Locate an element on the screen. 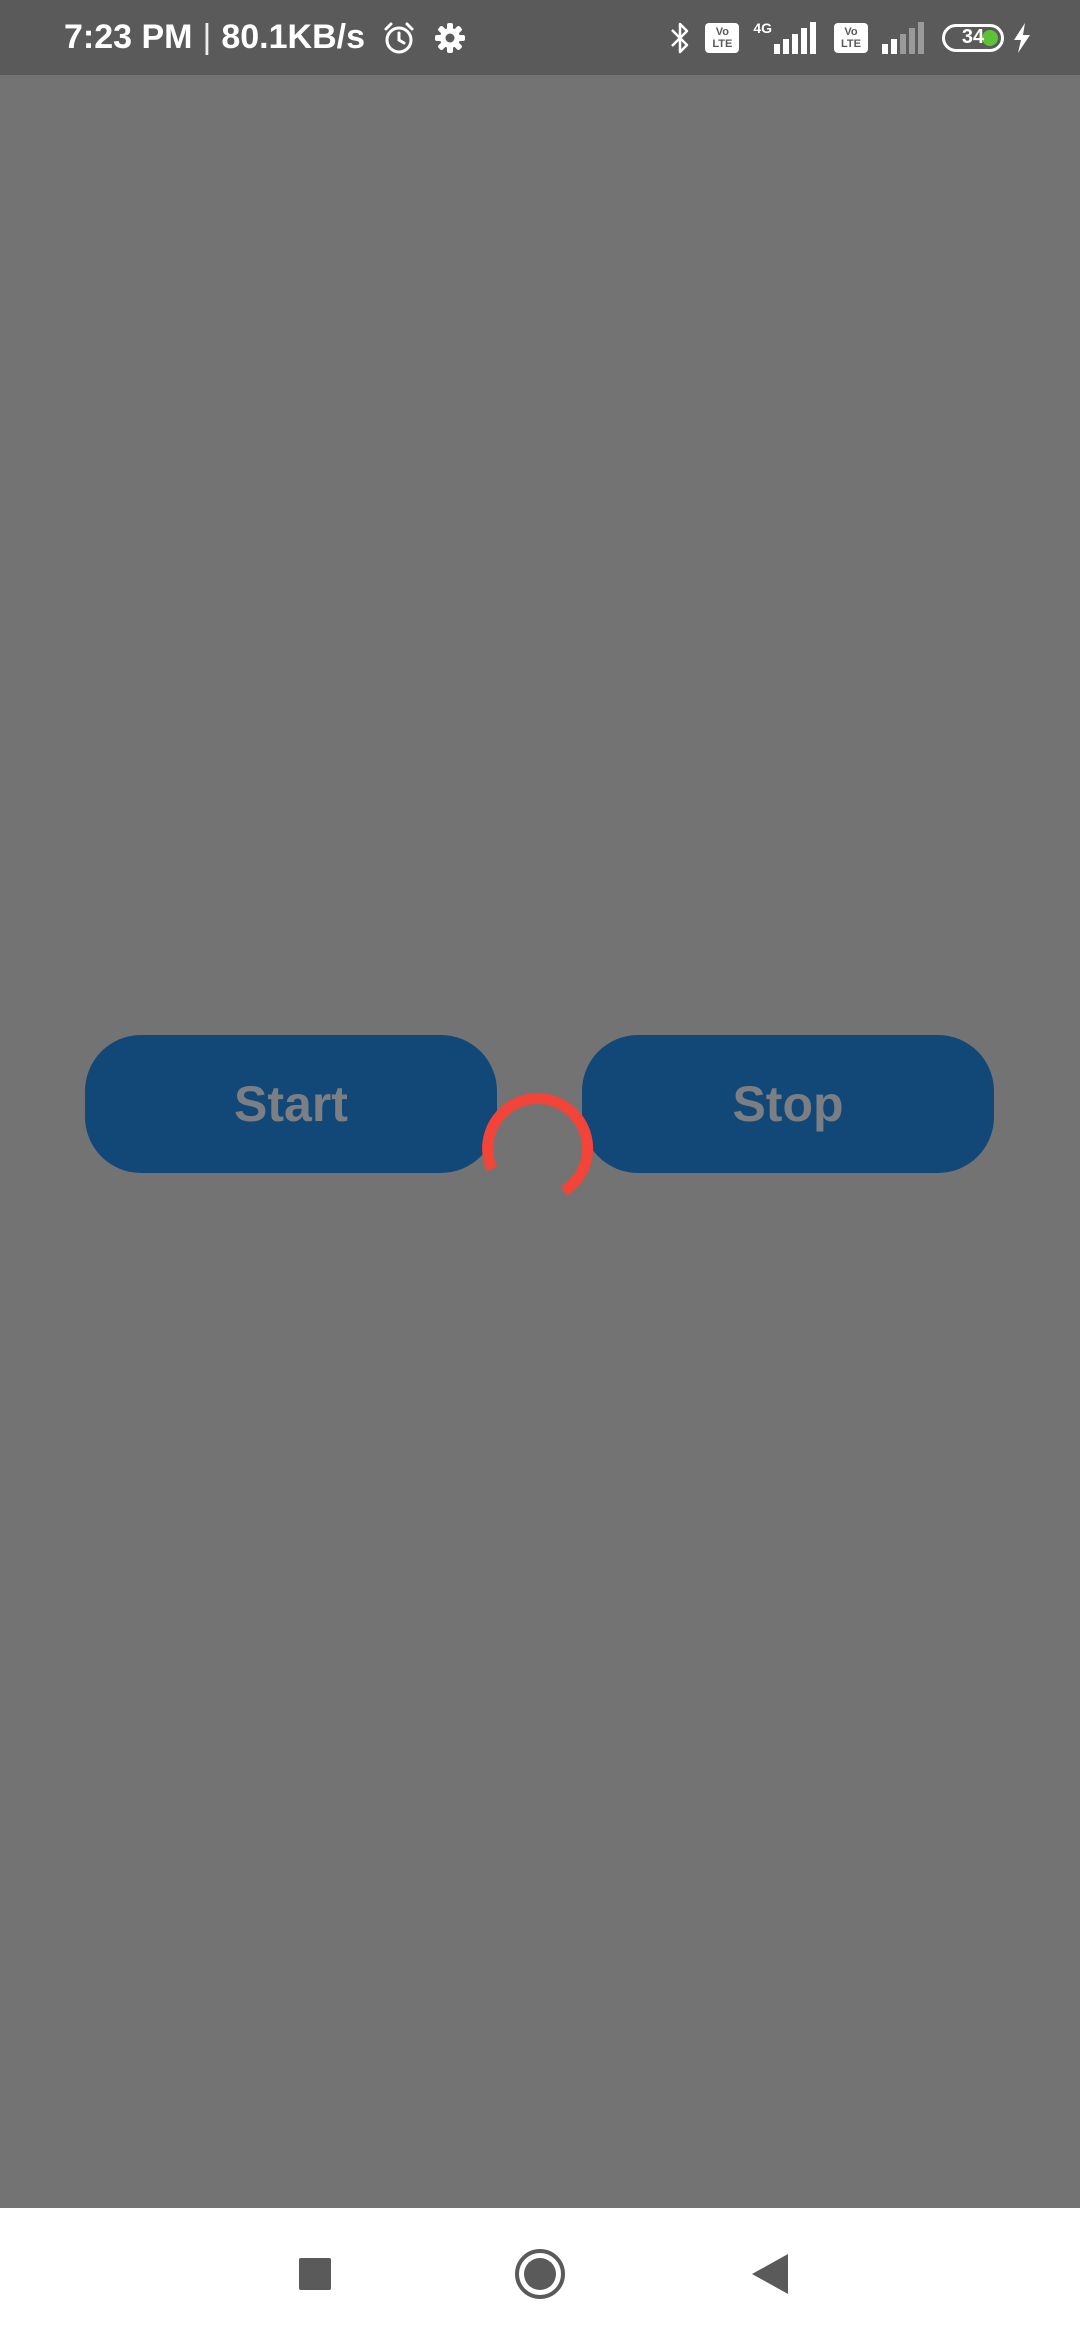  volte-badge-2: Vo LTE is located at coordinates (851, 37).